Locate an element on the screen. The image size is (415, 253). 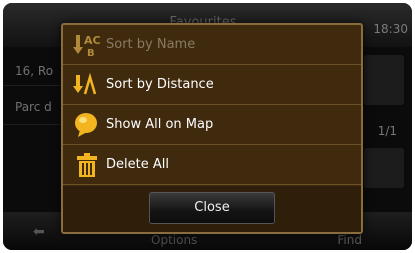
menu-item-label: Show All on Map is located at coordinates (160, 124).